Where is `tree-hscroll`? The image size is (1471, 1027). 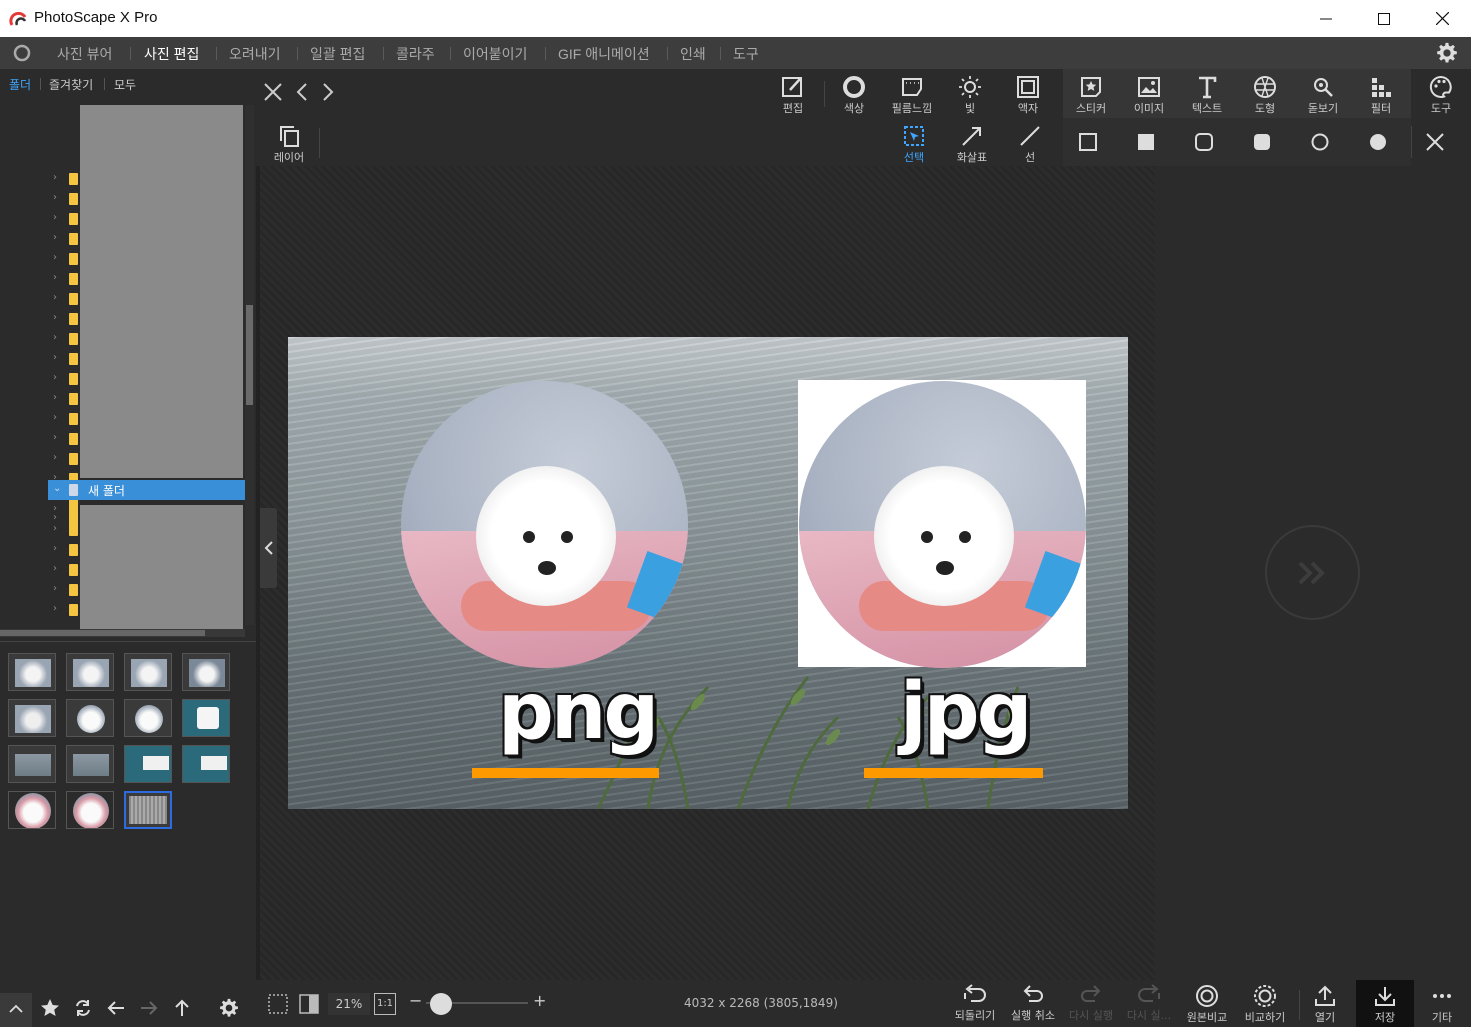
tree-hscroll is located at coordinates (122, 633).